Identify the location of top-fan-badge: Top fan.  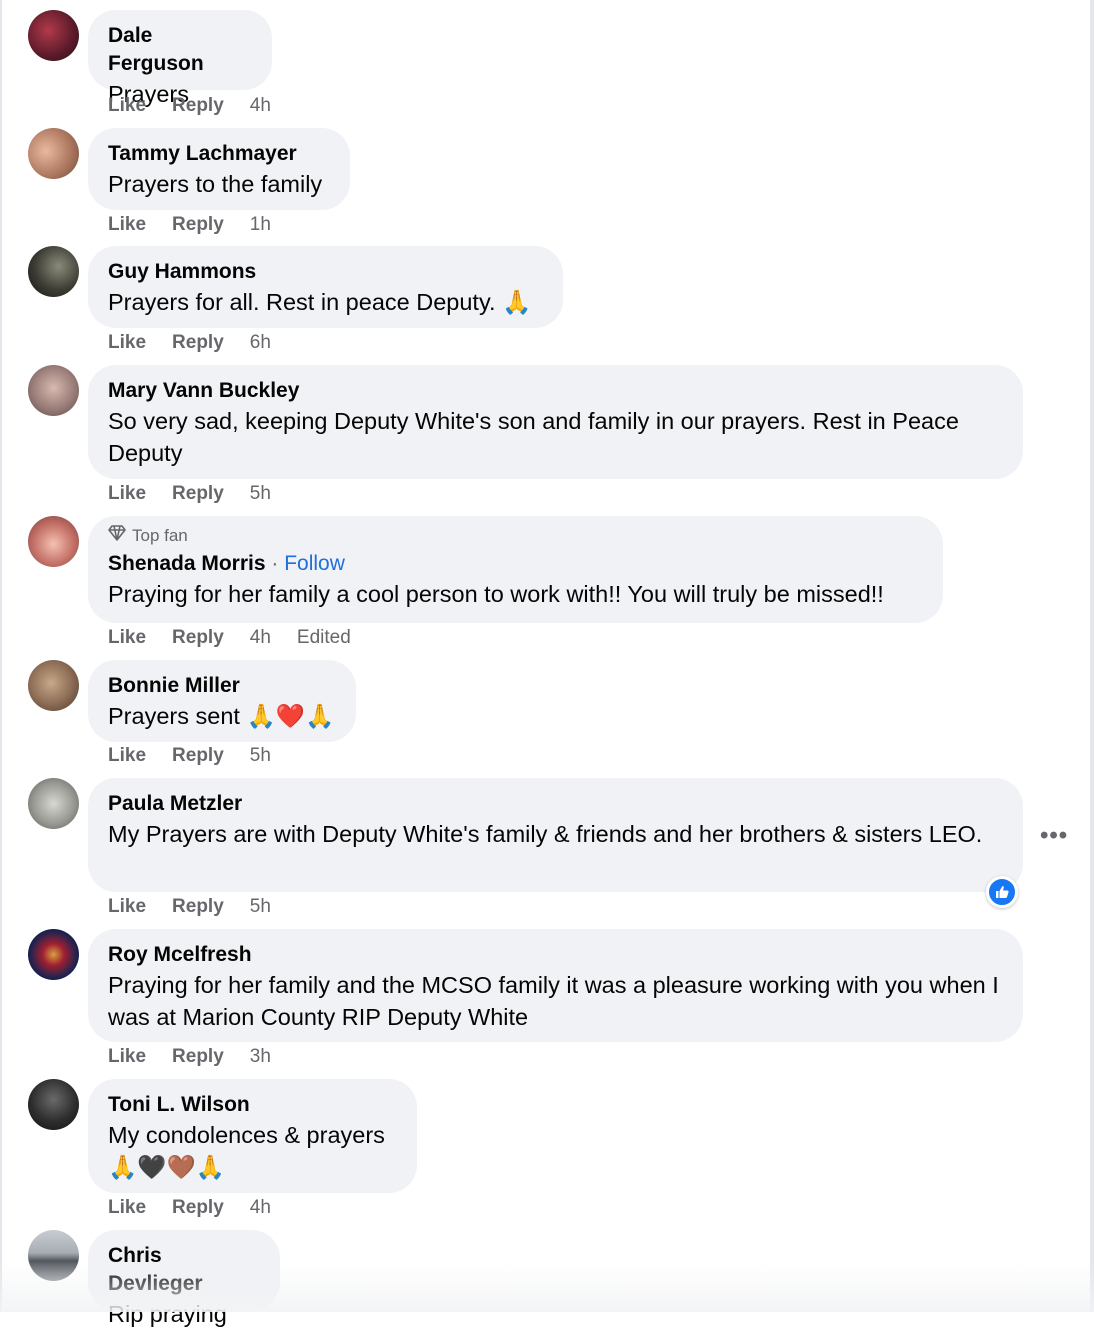
(515, 536).